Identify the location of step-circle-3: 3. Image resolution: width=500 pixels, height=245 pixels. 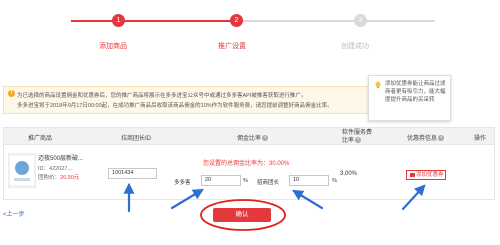
(360, 20).